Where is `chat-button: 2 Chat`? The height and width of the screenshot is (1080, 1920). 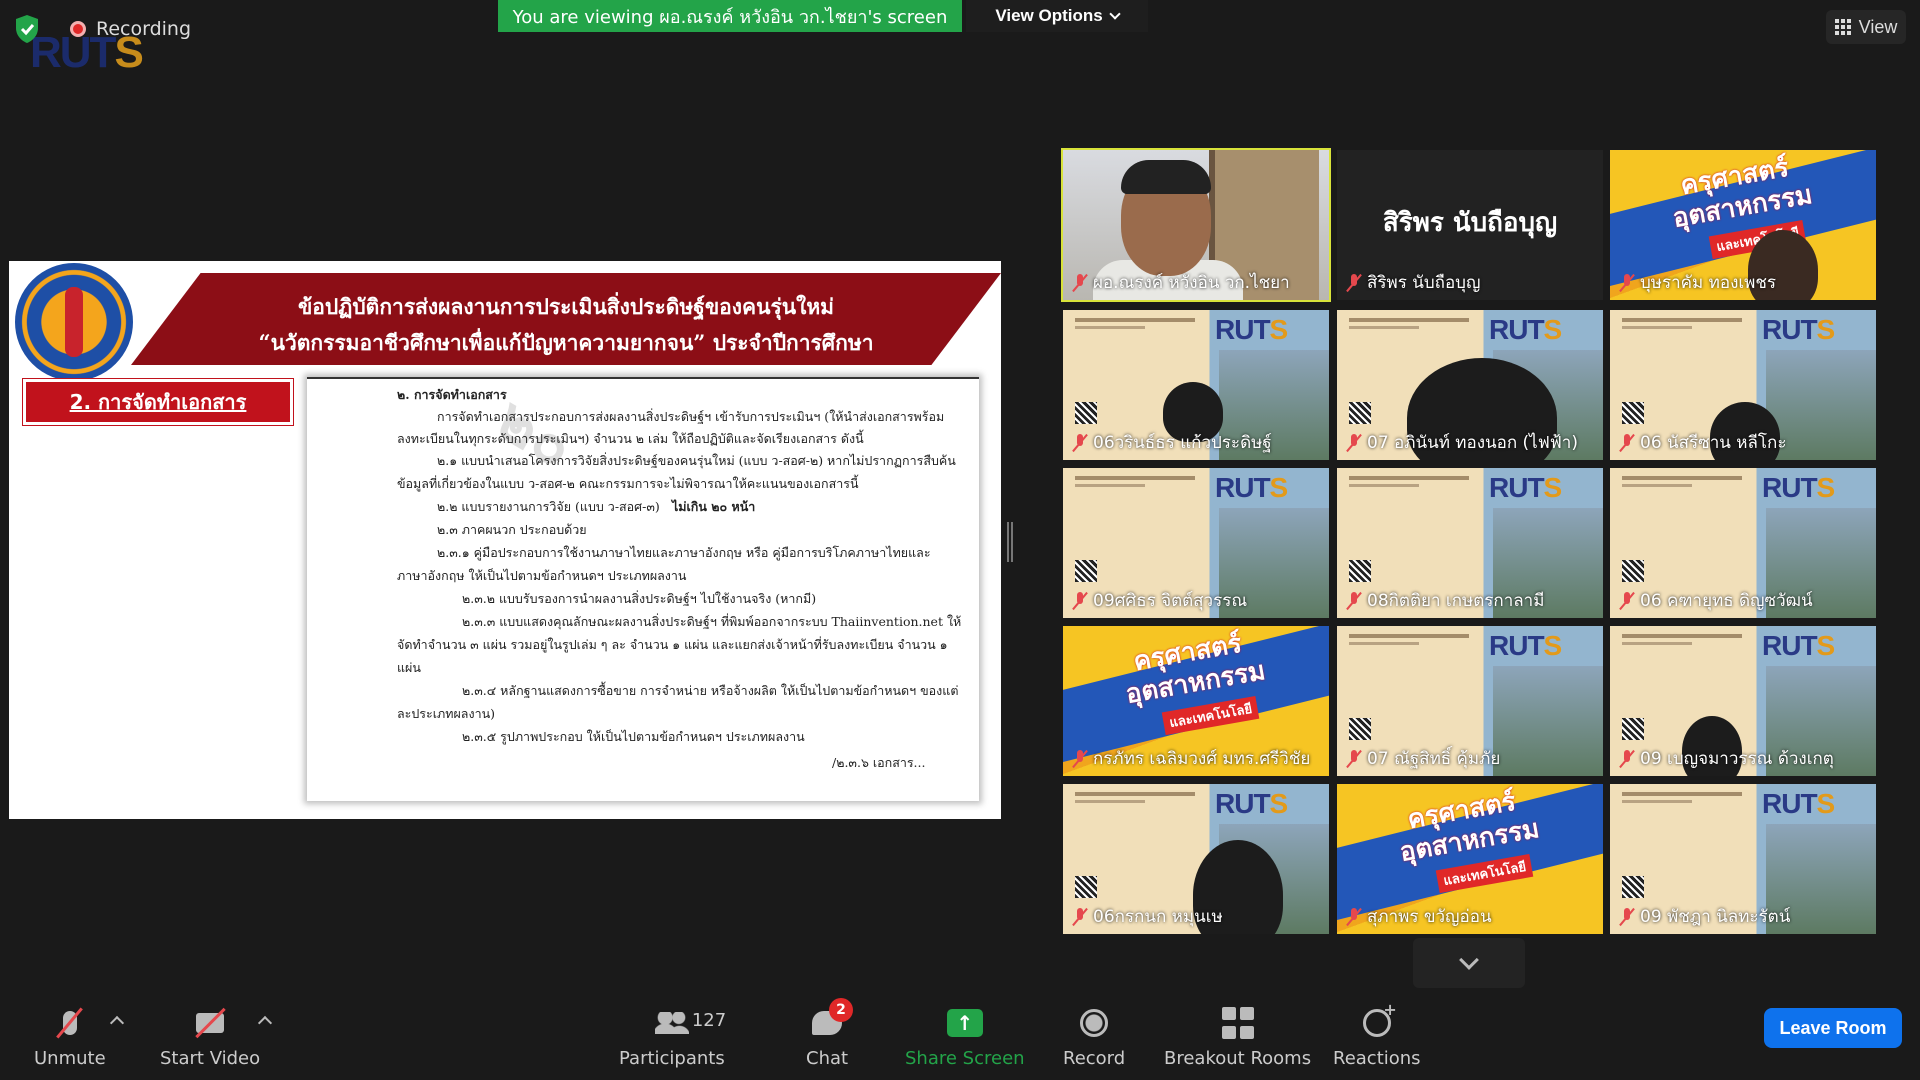 chat-button: 2 Chat is located at coordinates (830, 1033).